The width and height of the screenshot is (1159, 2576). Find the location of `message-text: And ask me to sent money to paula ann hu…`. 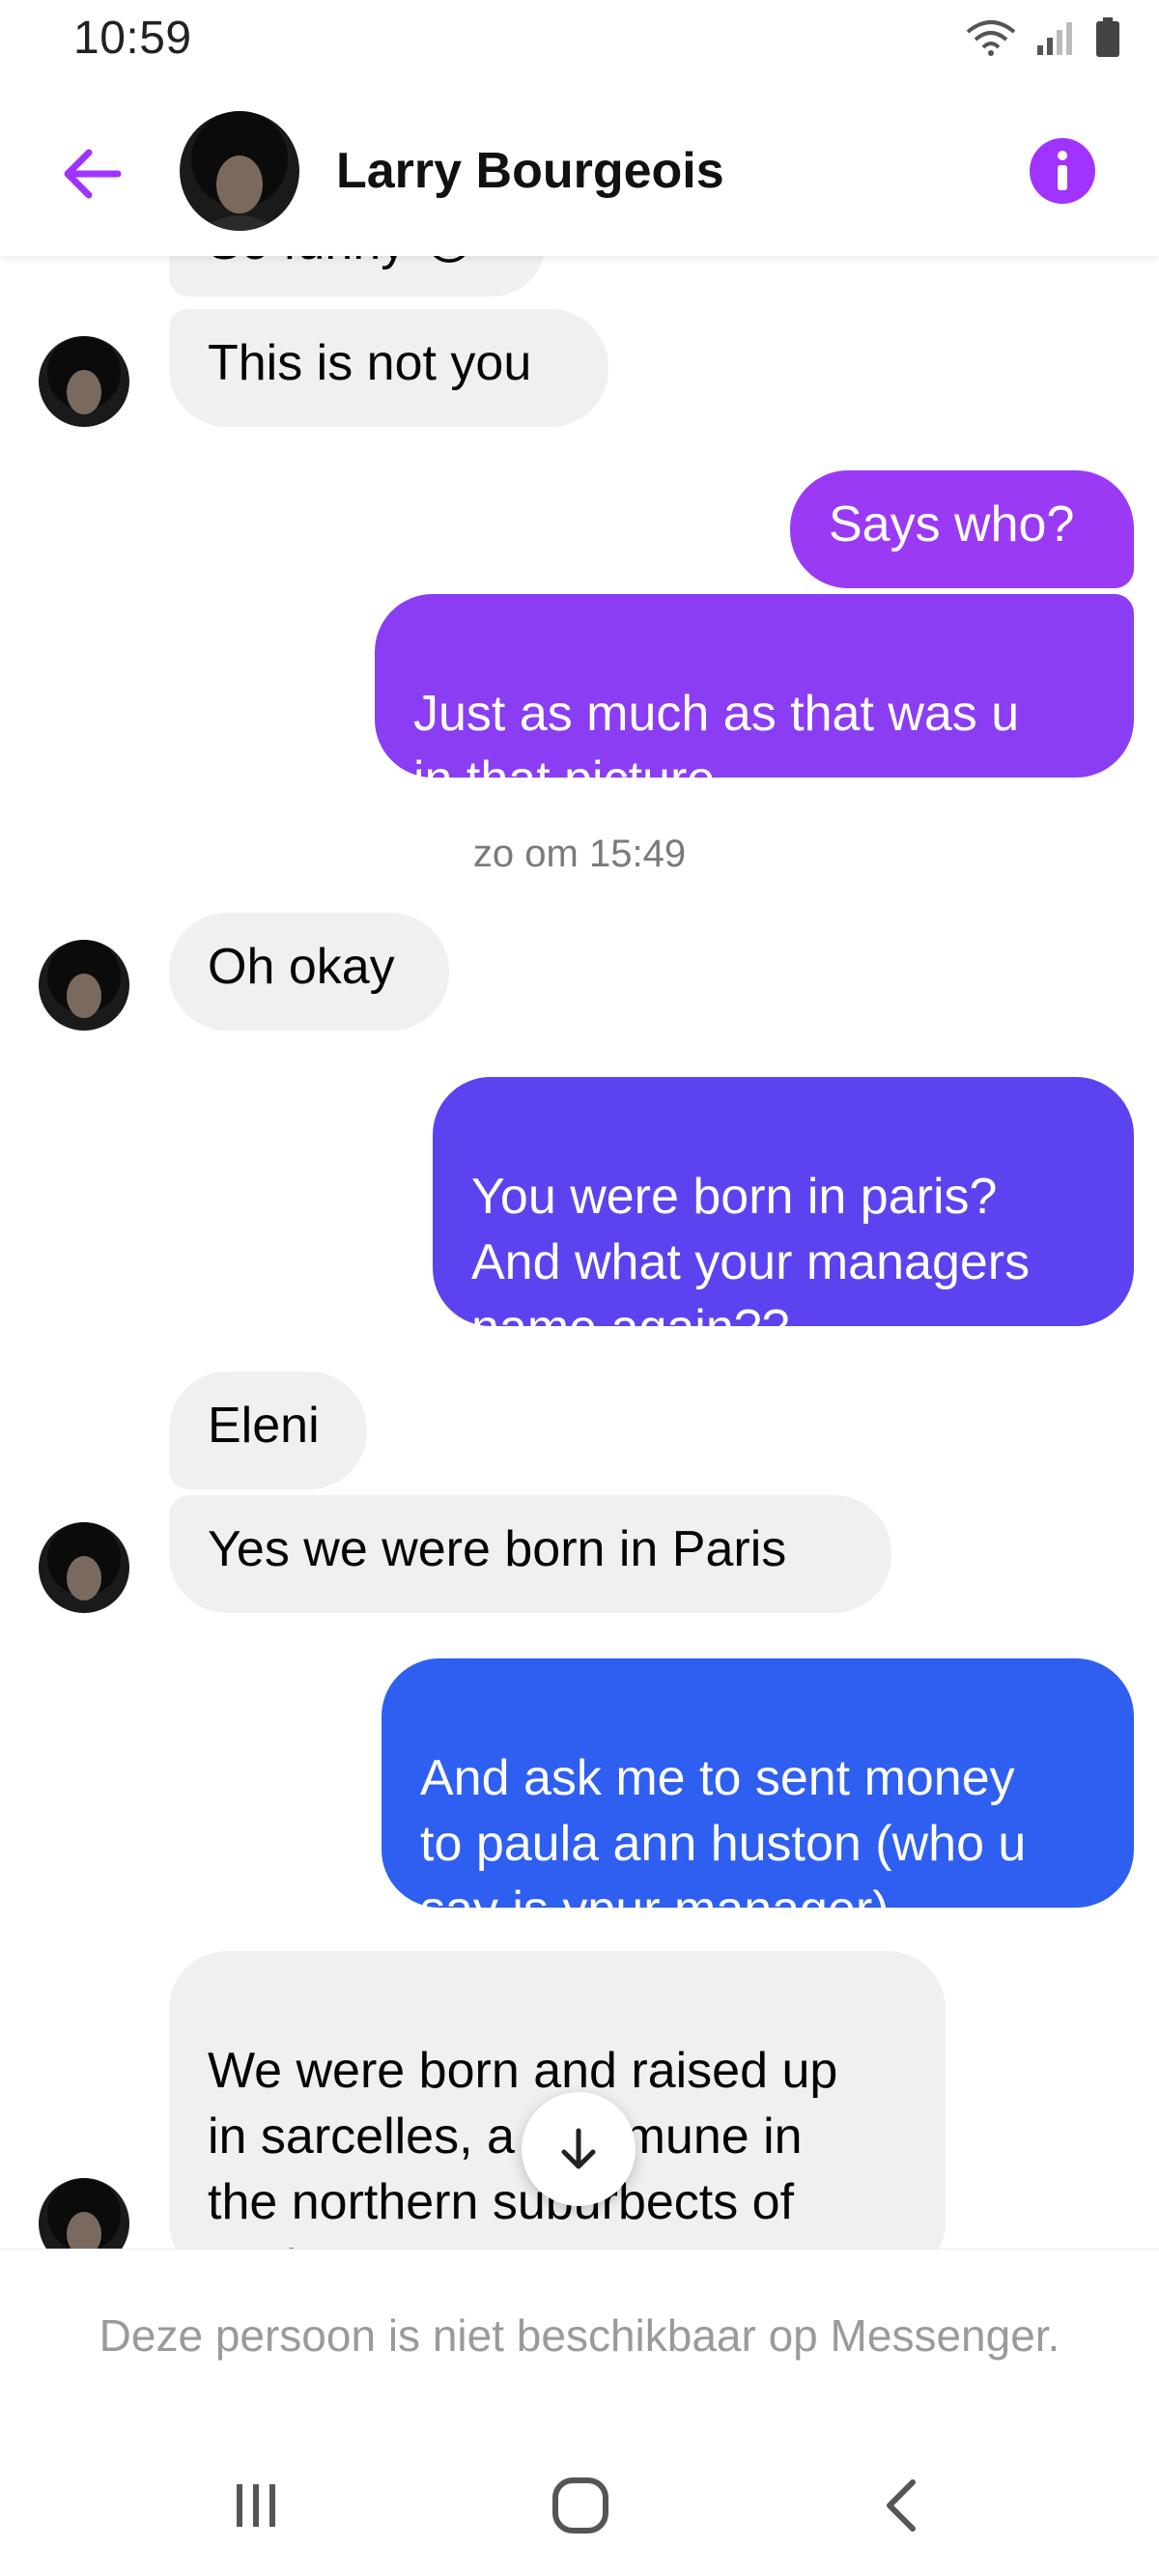

message-text: And ask me to sent money to paula ann hu… is located at coordinates (724, 1844).